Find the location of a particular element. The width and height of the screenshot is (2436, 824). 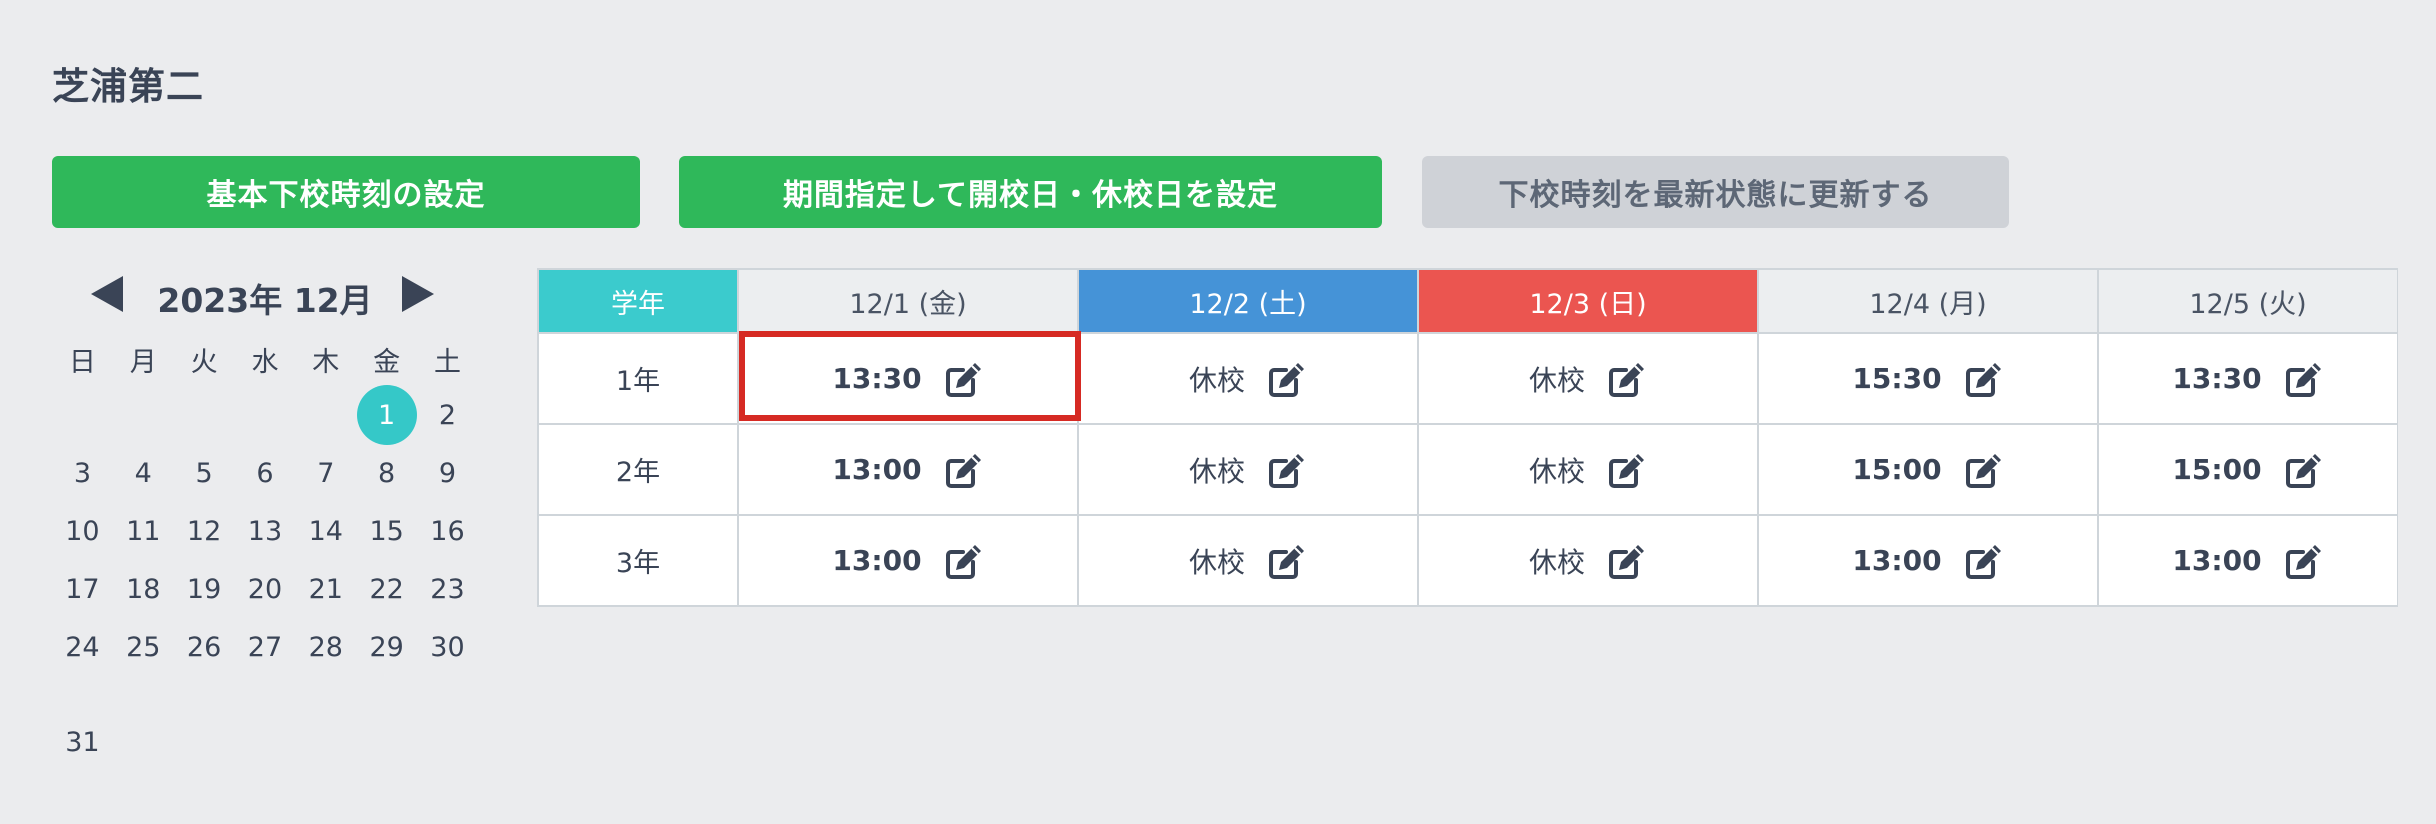

calendar-day: 31 is located at coordinates (82, 717).